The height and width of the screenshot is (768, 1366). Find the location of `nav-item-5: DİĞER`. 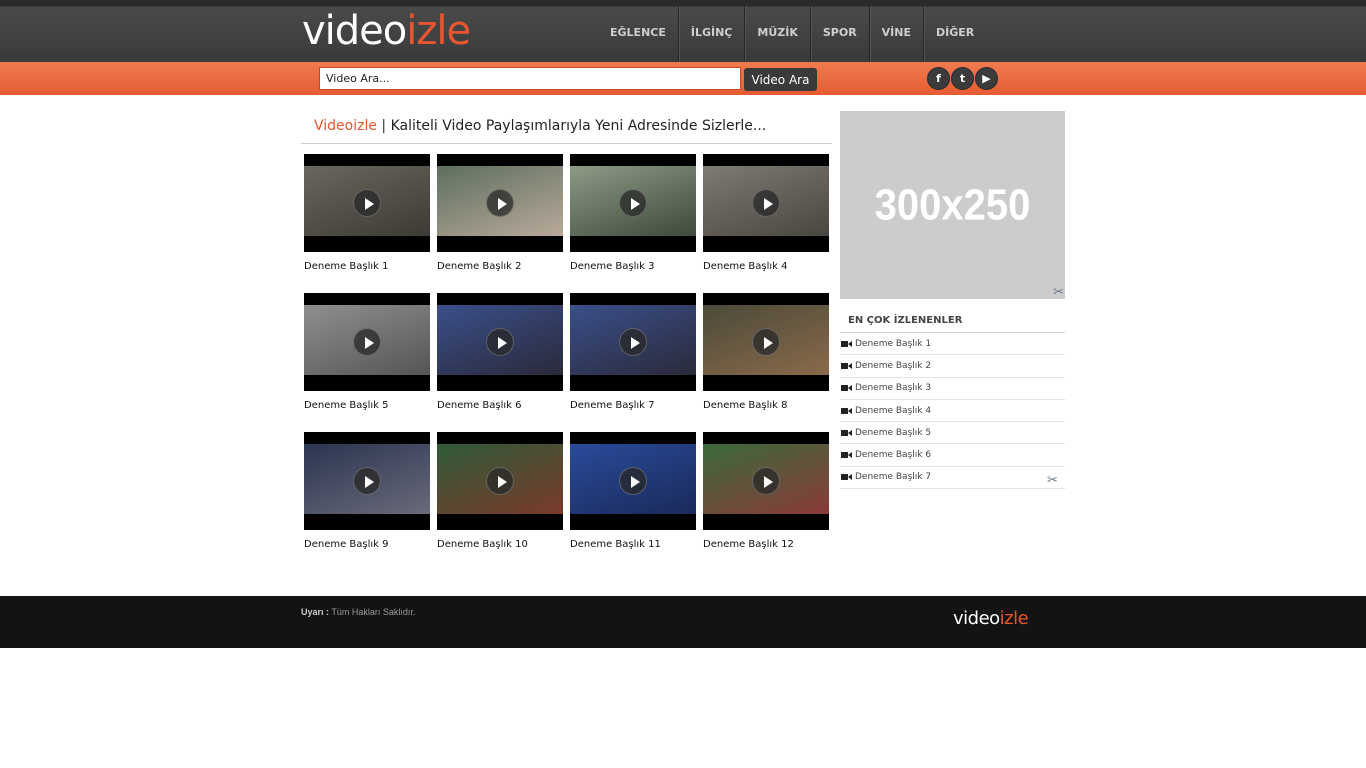

nav-item-5: DİĞER is located at coordinates (955, 34).